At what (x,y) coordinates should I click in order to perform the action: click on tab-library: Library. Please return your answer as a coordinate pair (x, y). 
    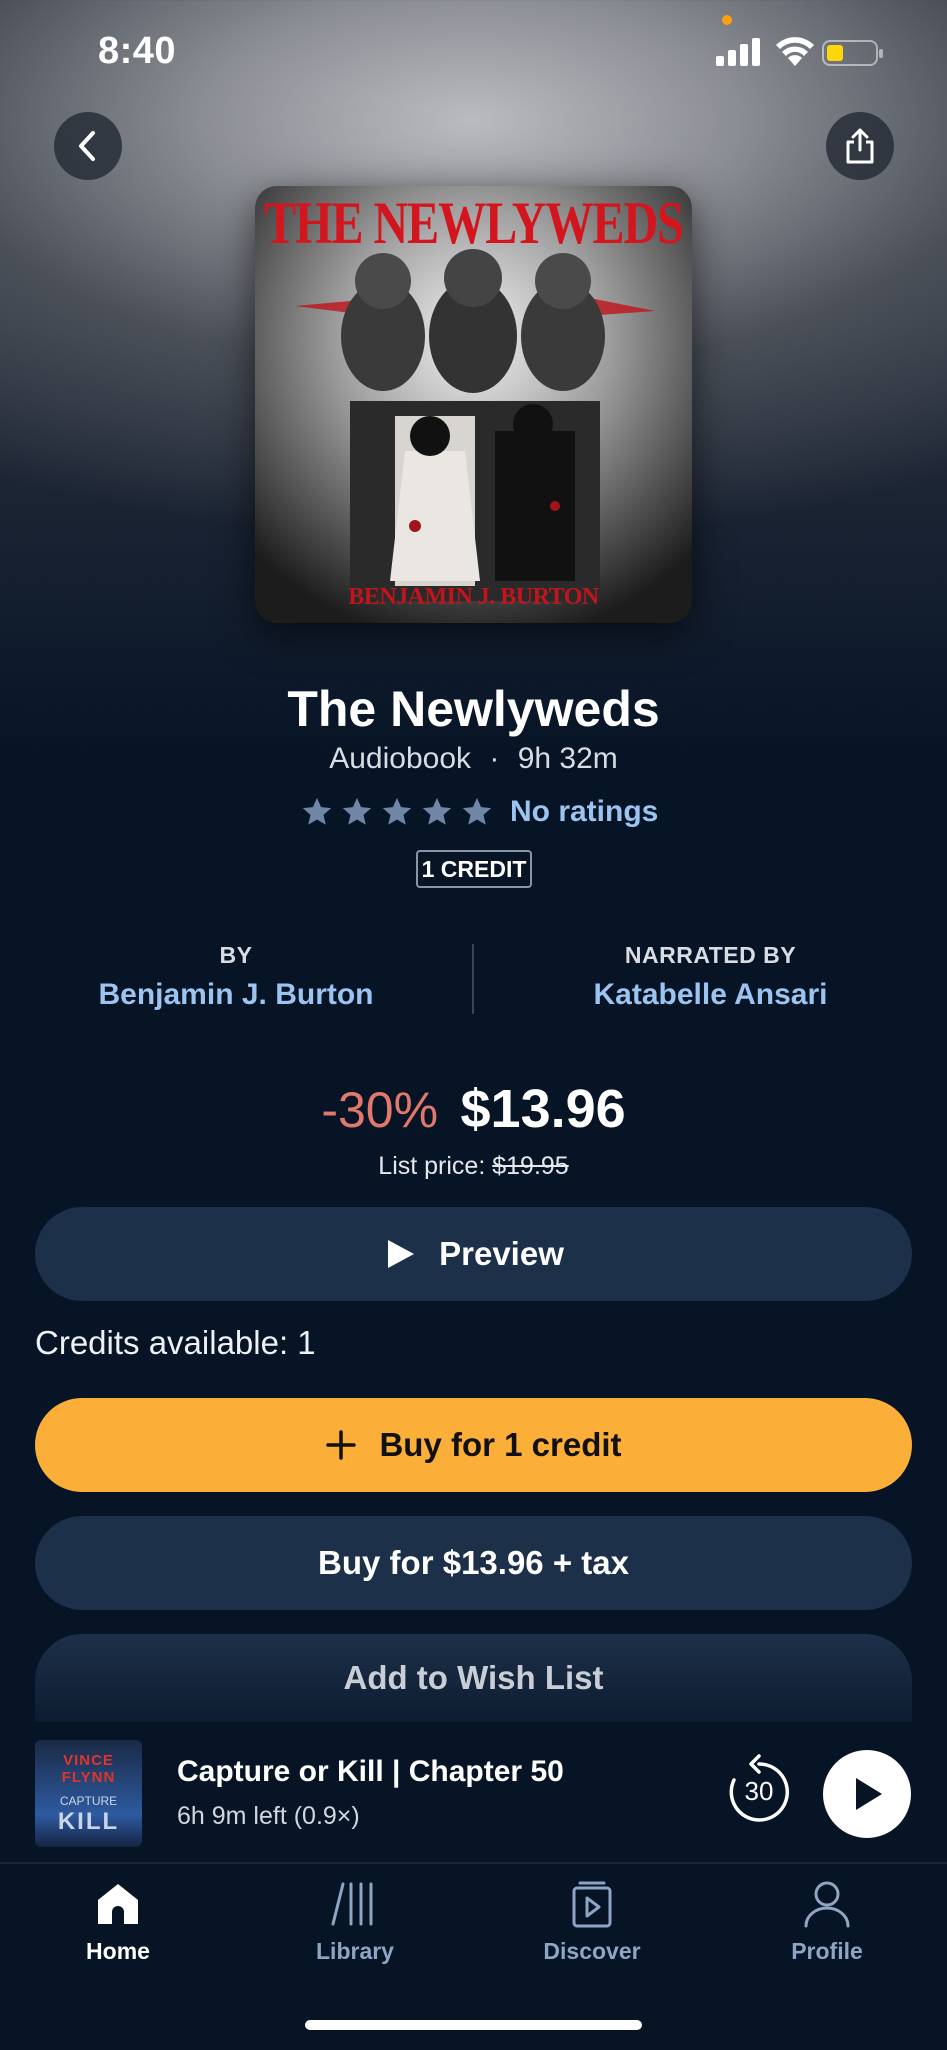
    Looking at the image, I should click on (355, 1922).